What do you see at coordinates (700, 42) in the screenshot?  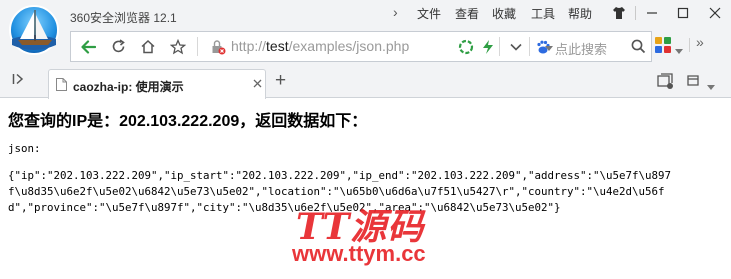 I see `more-tools-icon: »` at bounding box center [700, 42].